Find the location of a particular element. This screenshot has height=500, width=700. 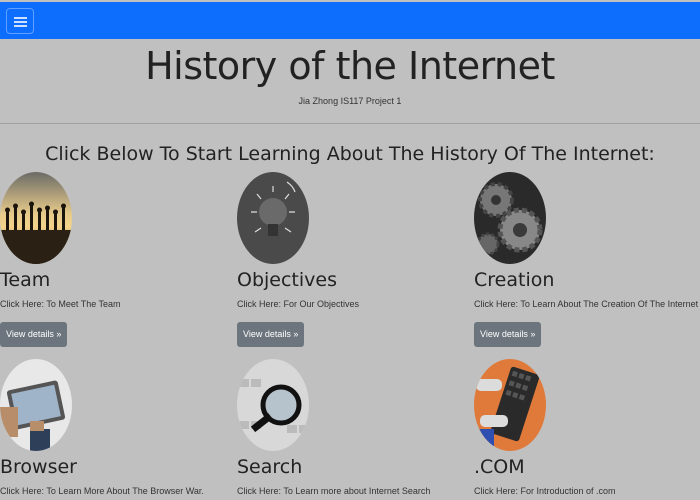

card-description: Click Here: For Our Objectives is located at coordinates (298, 304).